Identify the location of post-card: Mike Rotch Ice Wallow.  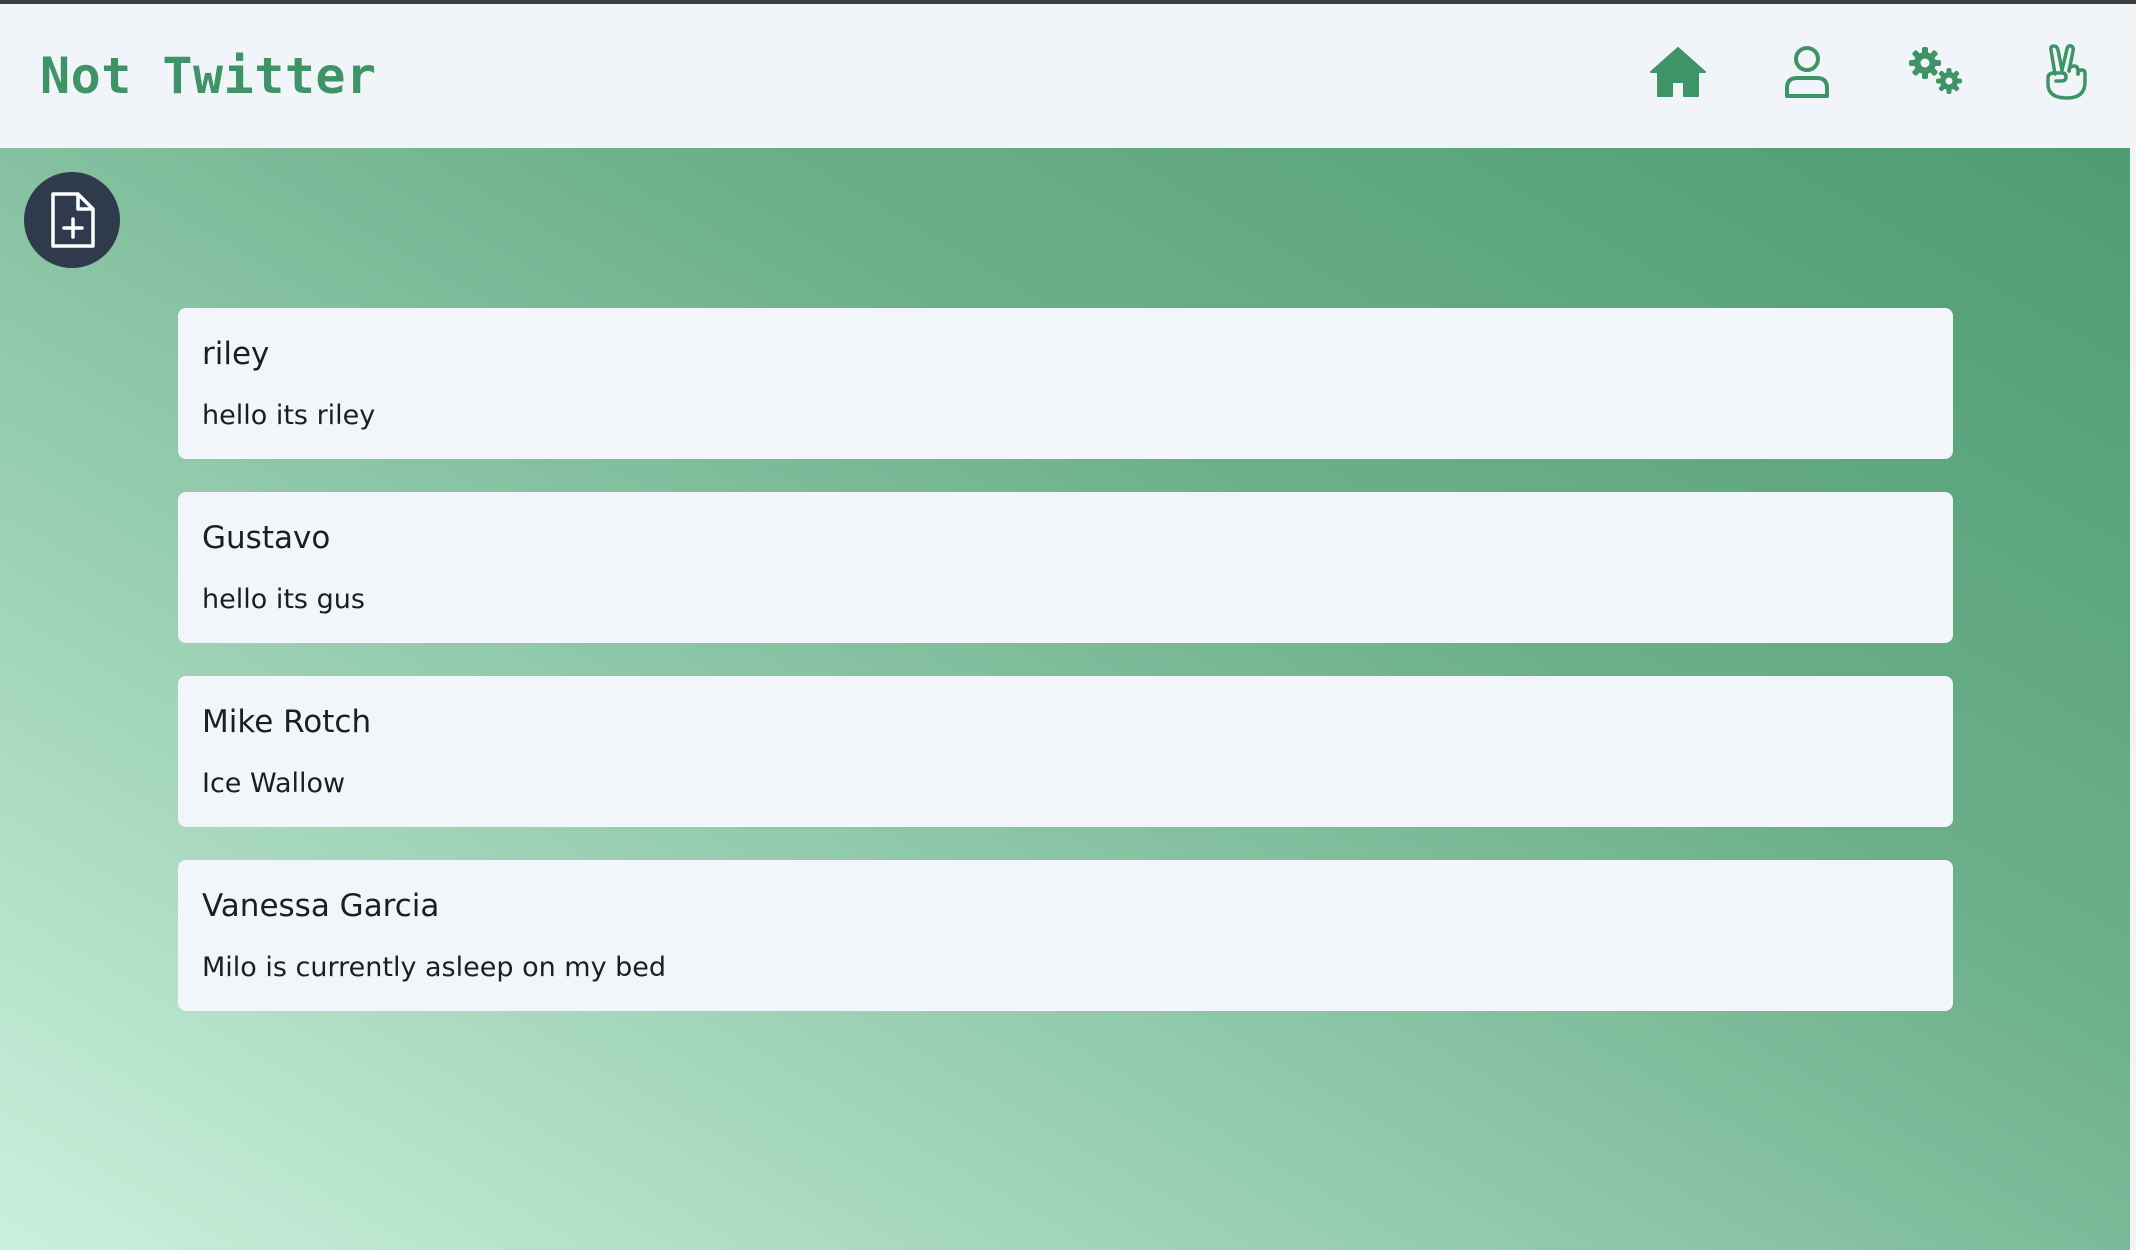
(1065, 751).